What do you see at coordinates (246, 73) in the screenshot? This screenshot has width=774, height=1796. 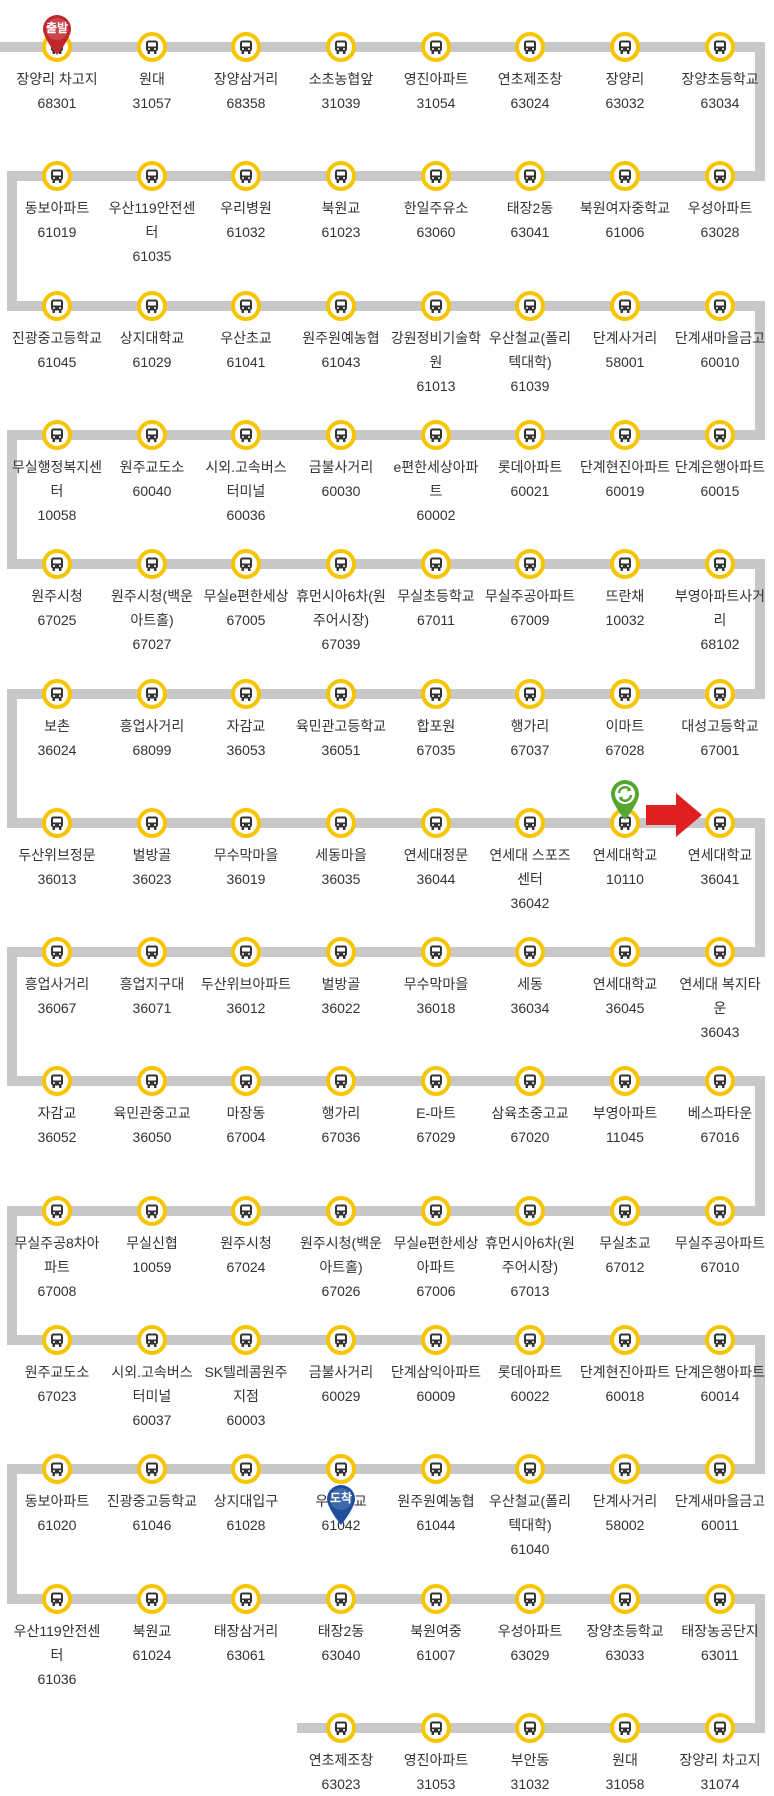 I see `bus-stop: 장양삼거리 68358` at bounding box center [246, 73].